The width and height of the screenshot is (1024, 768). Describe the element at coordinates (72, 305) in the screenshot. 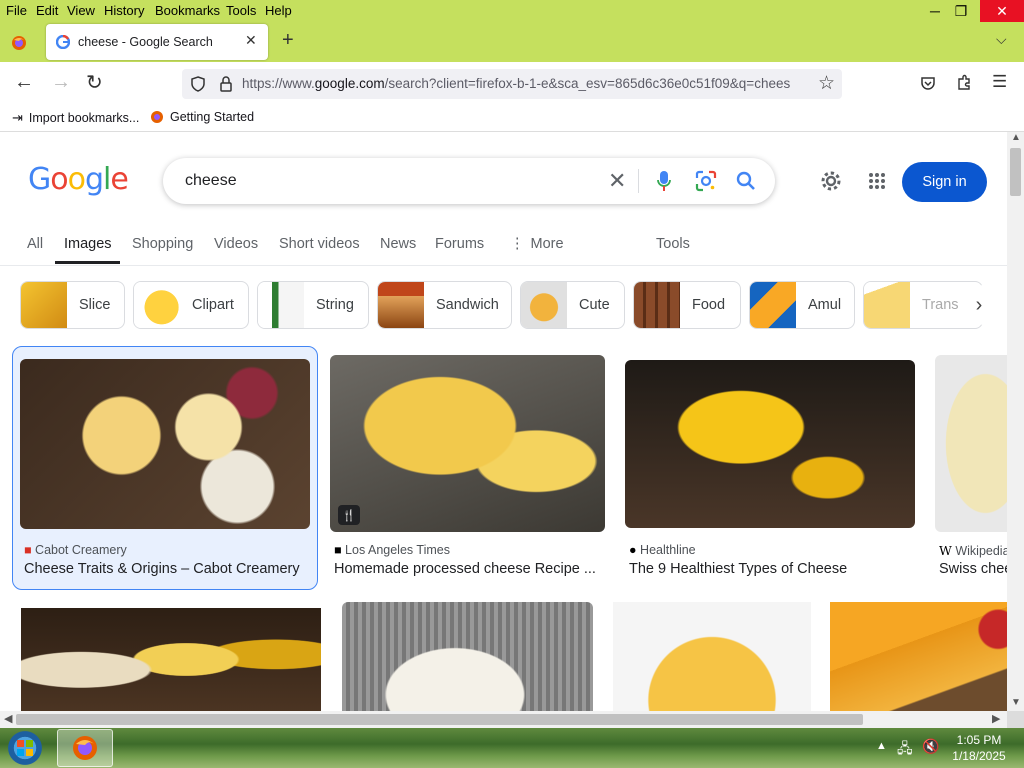

I see `chip-slice: Slice` at that location.